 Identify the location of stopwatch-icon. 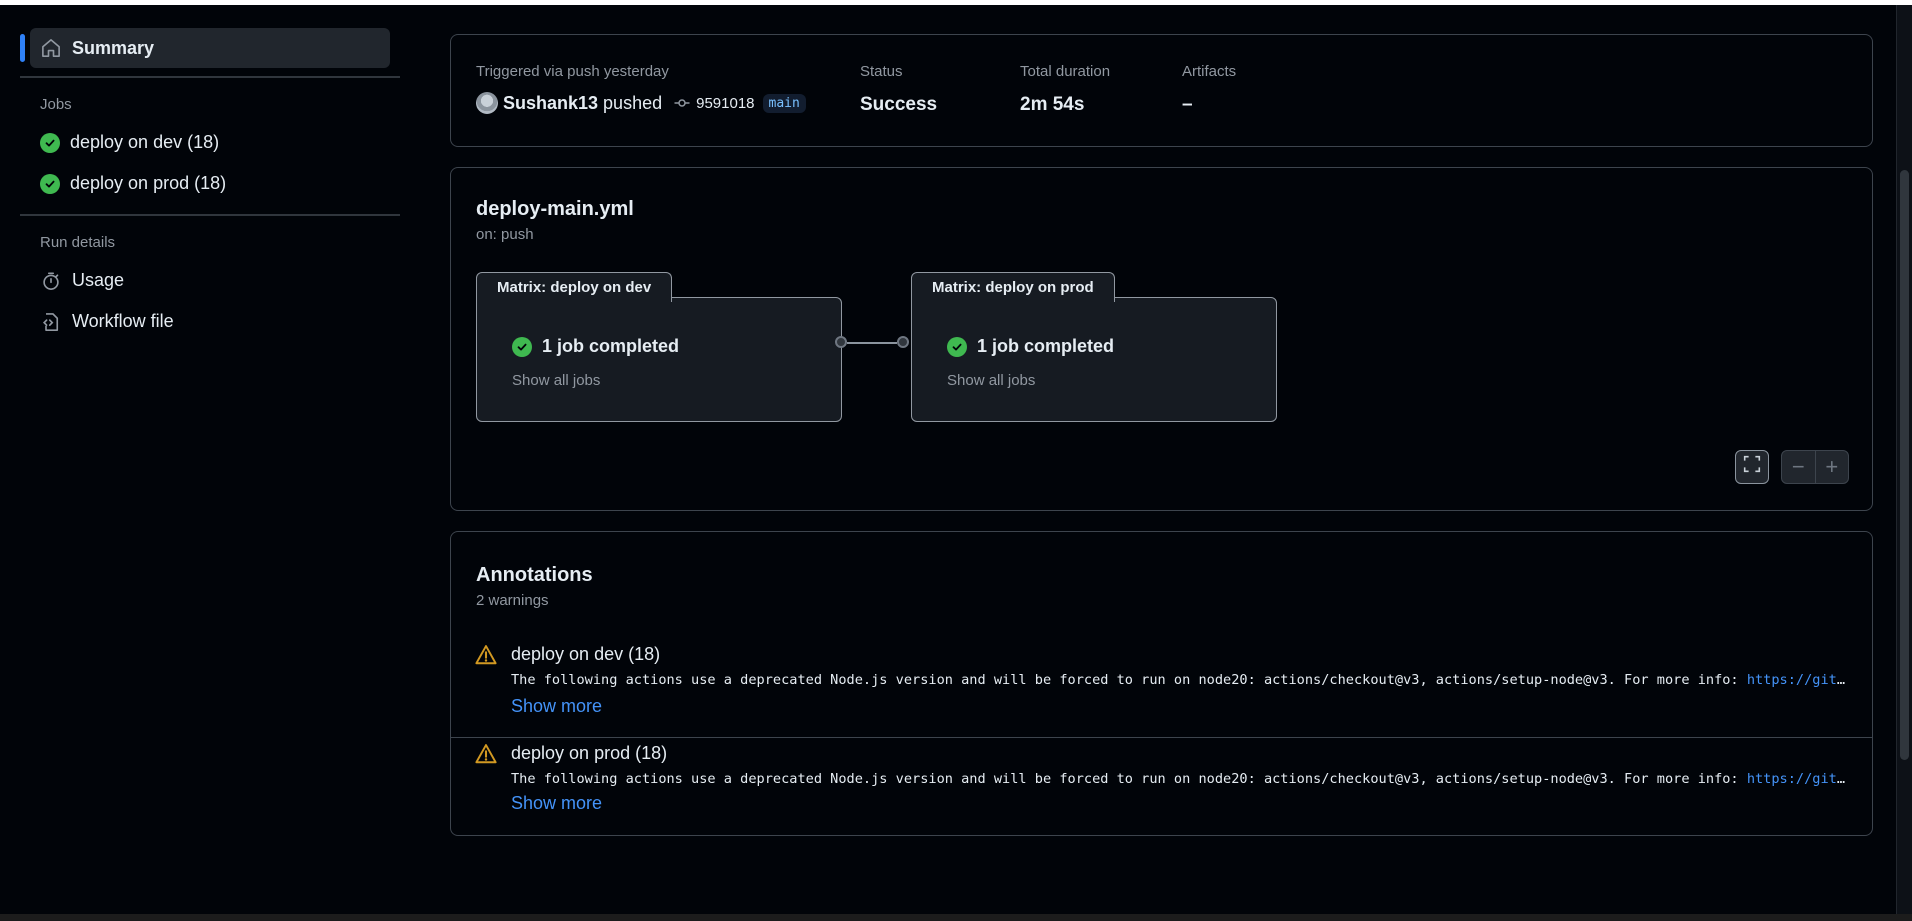
(51, 281).